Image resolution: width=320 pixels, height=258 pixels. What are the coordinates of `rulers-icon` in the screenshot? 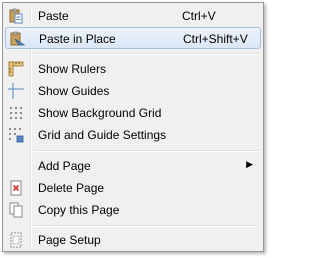 It's located at (16, 69).